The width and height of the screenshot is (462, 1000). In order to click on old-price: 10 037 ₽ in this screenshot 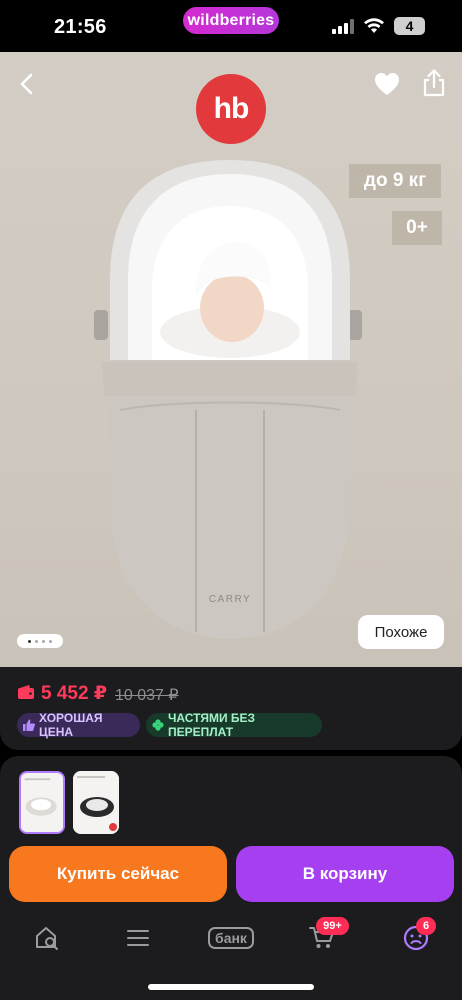, I will do `click(147, 695)`.